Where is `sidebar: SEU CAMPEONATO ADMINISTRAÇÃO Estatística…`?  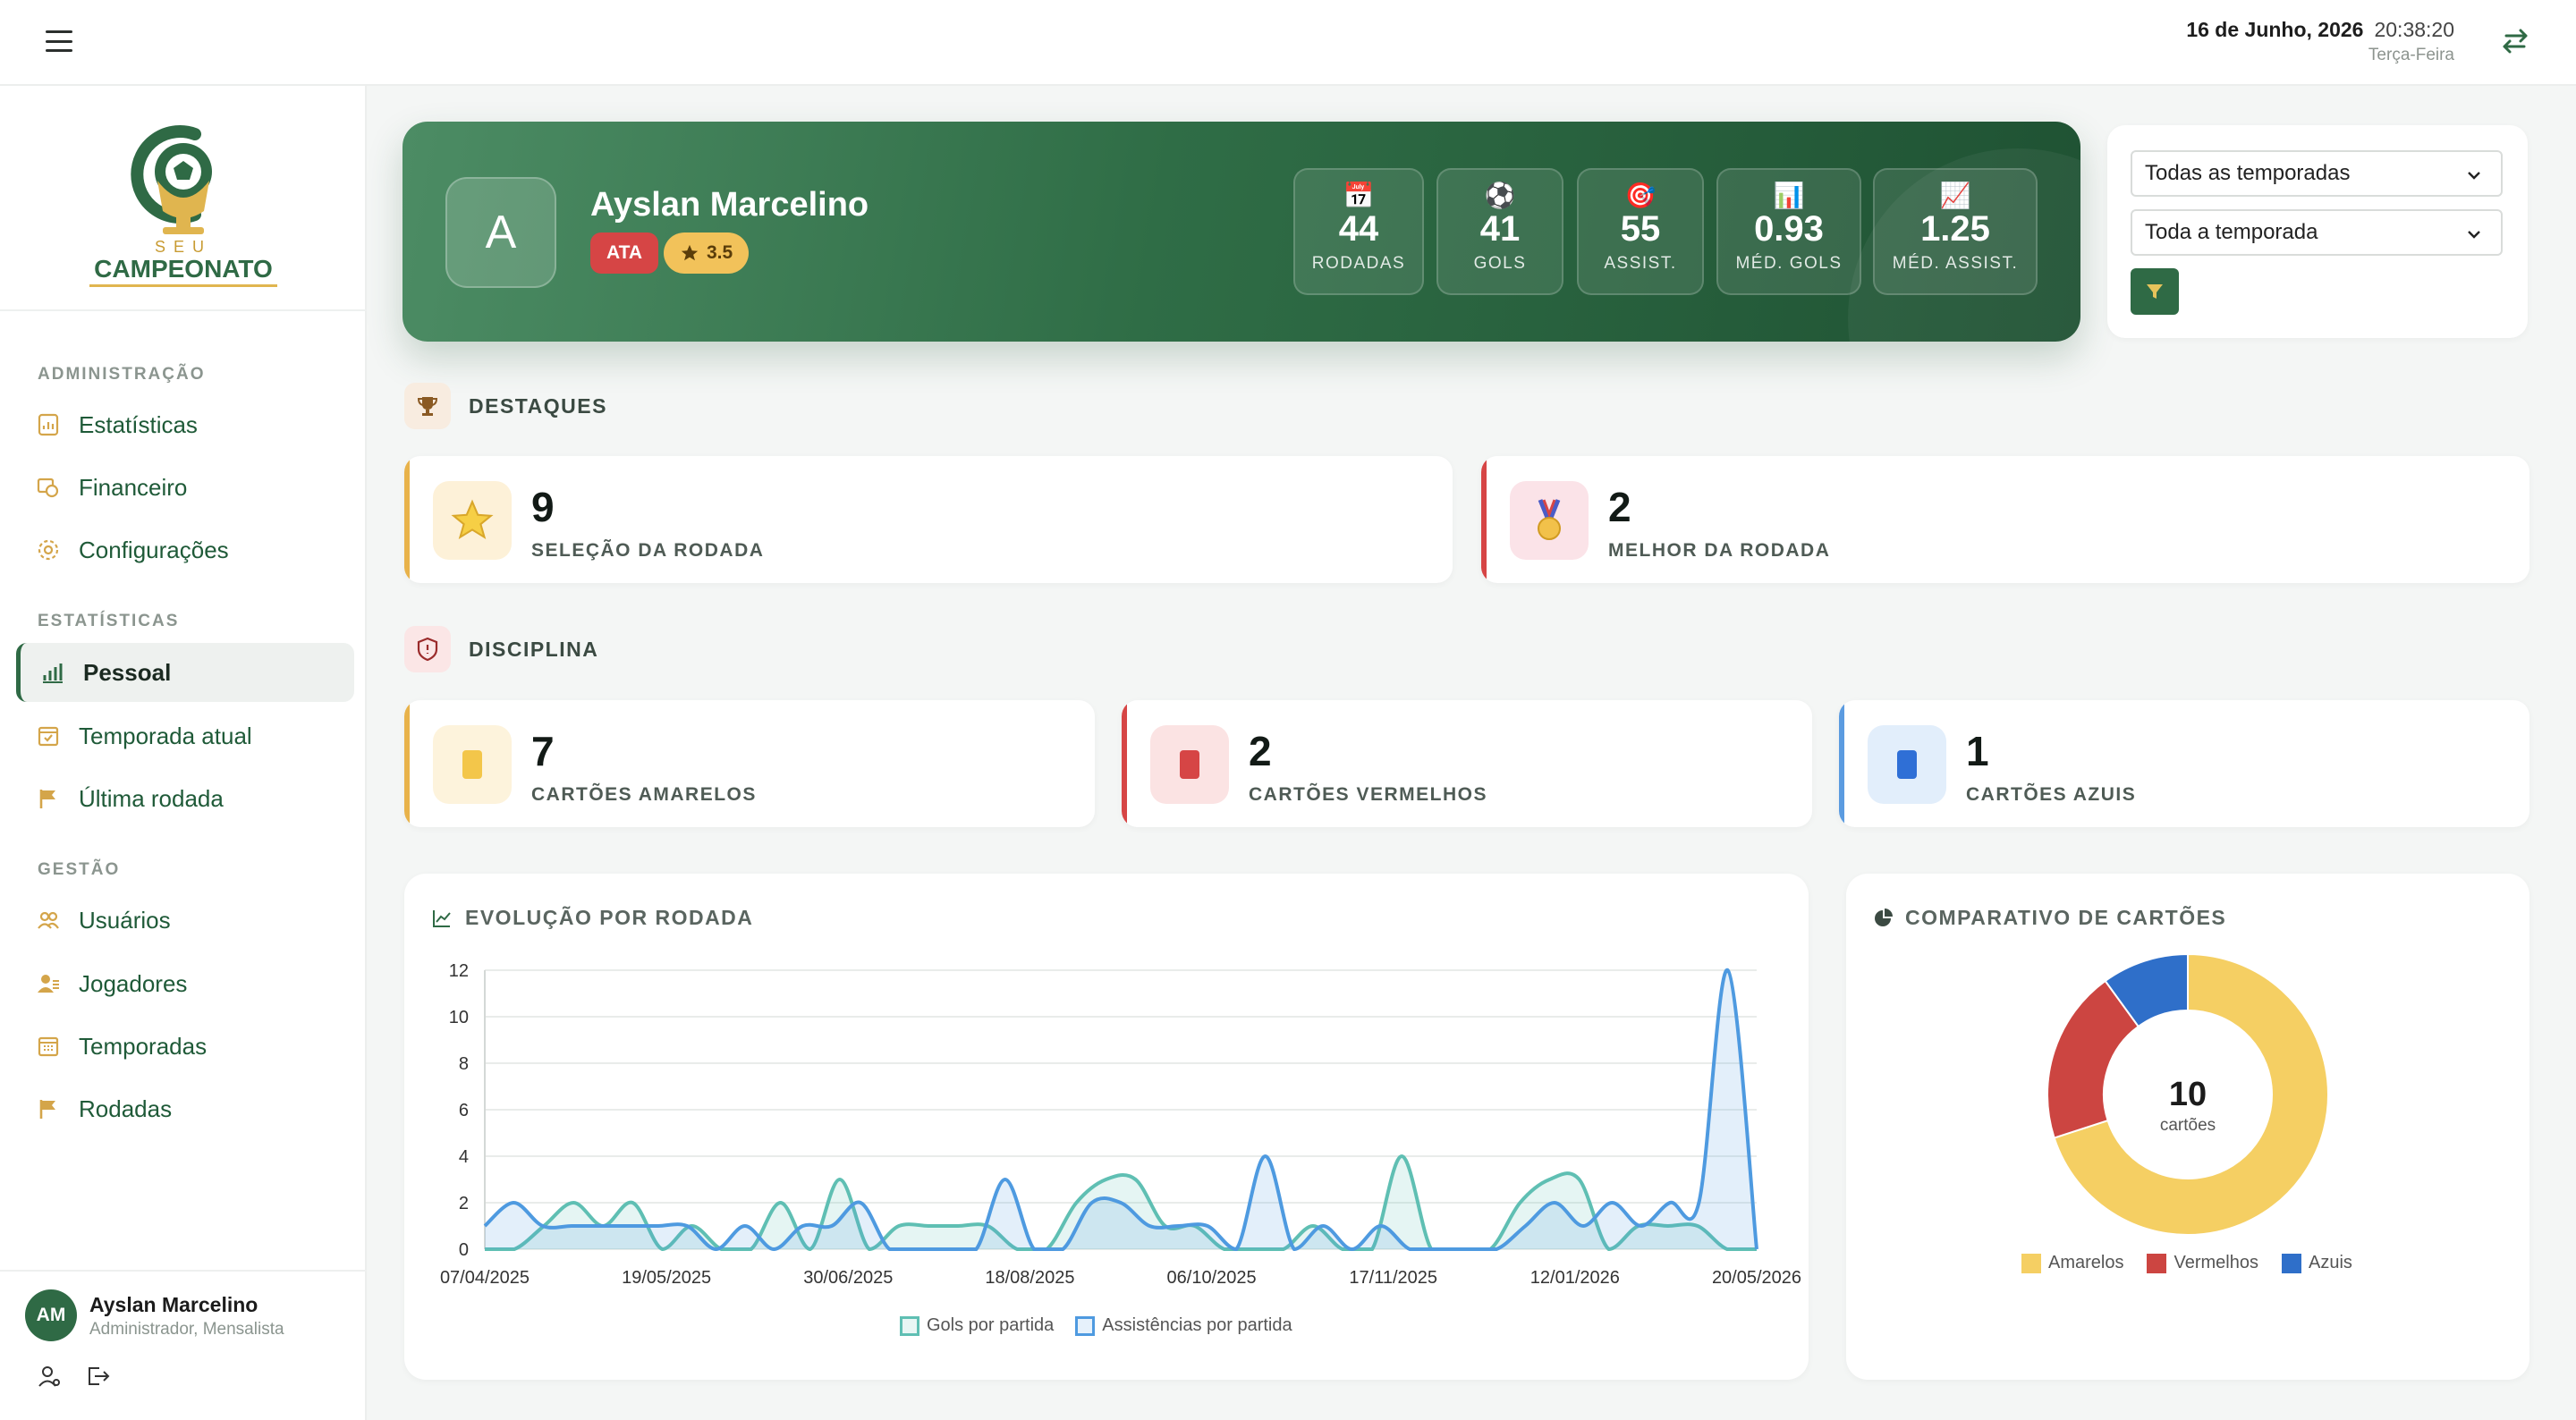
sidebar: SEU CAMPEONATO ADMINISTRAÇÃO Estatística… is located at coordinates (183, 753).